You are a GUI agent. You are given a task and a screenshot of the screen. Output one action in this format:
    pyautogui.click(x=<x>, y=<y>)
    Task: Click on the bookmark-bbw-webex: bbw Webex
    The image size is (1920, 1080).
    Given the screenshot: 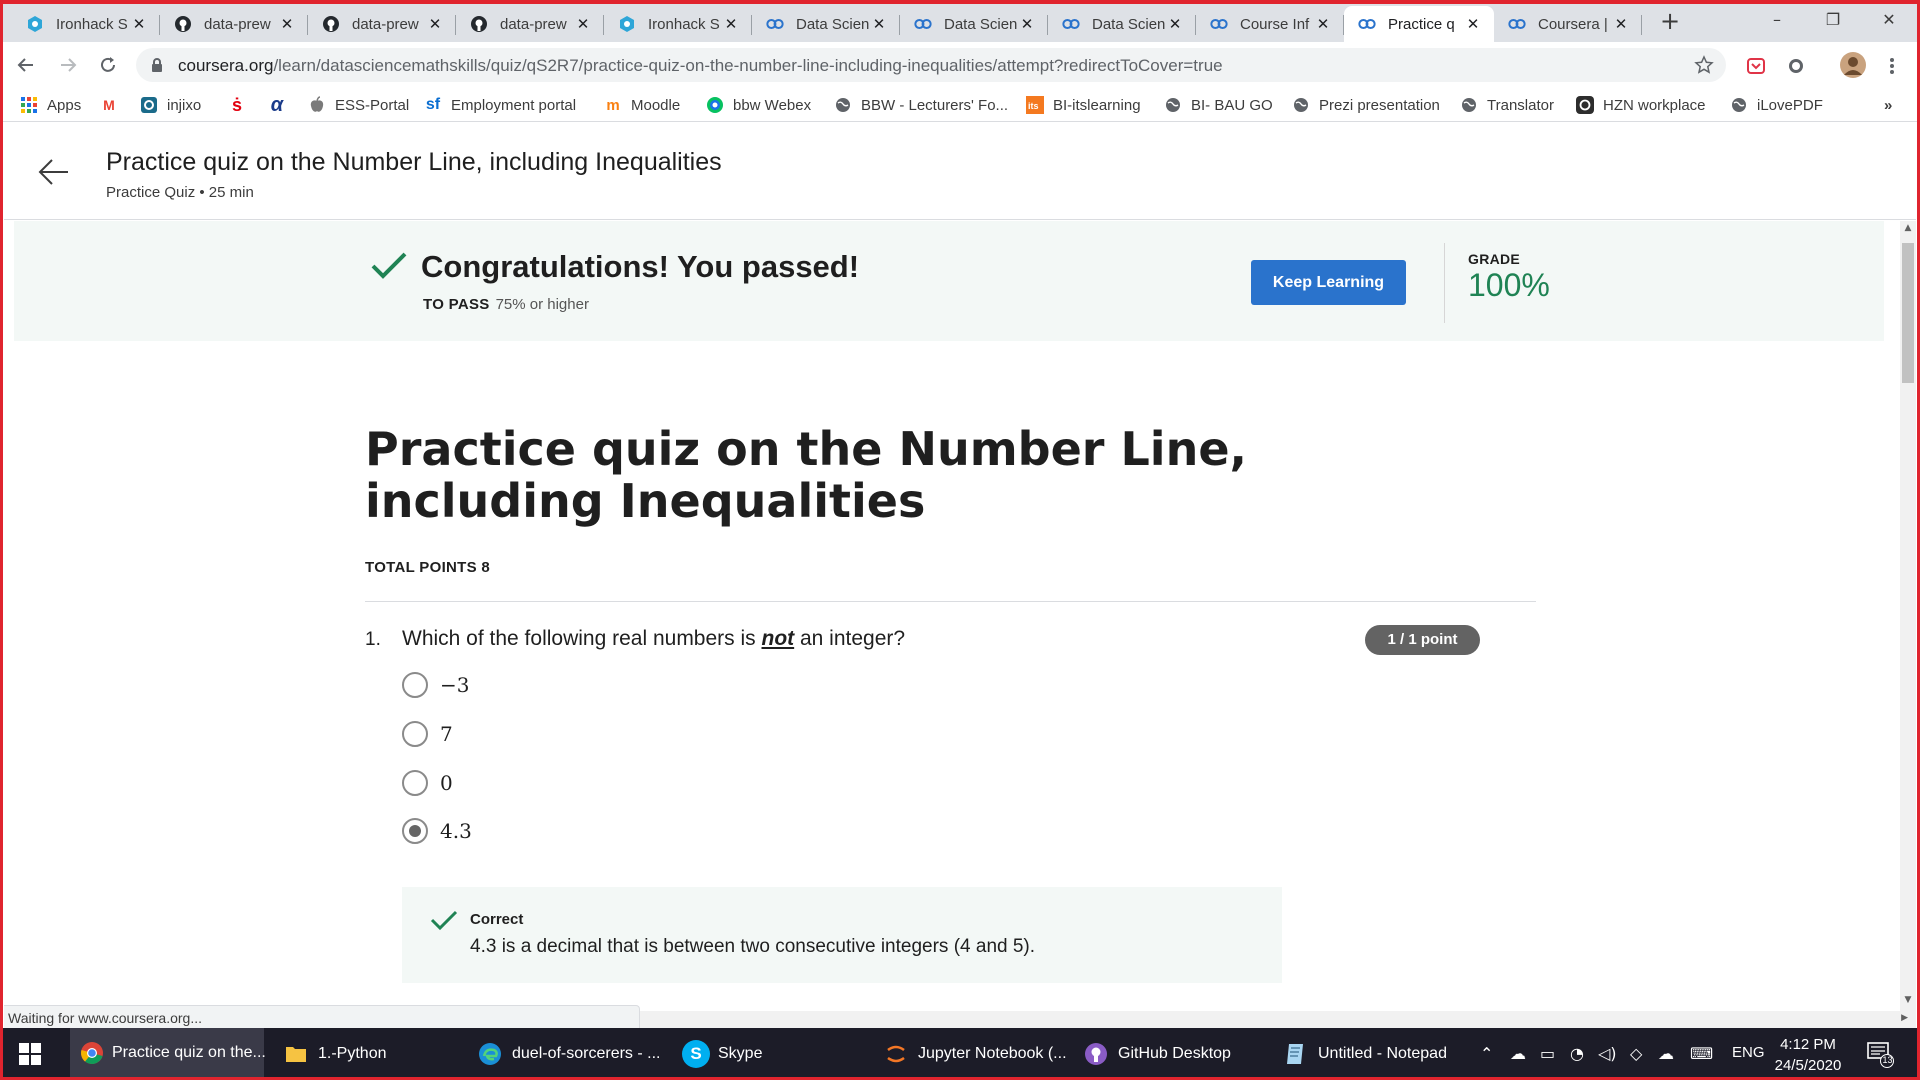 What is the action you would take?
    pyautogui.click(x=758, y=105)
    